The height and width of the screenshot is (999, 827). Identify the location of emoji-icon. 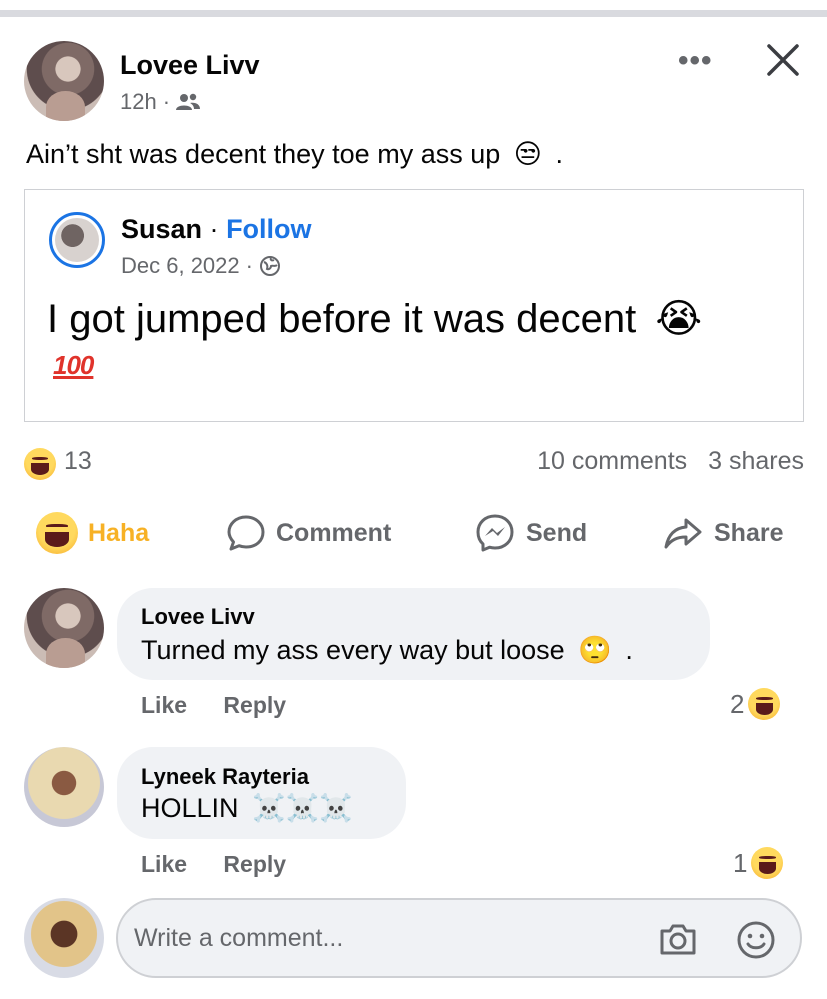
(756, 940).